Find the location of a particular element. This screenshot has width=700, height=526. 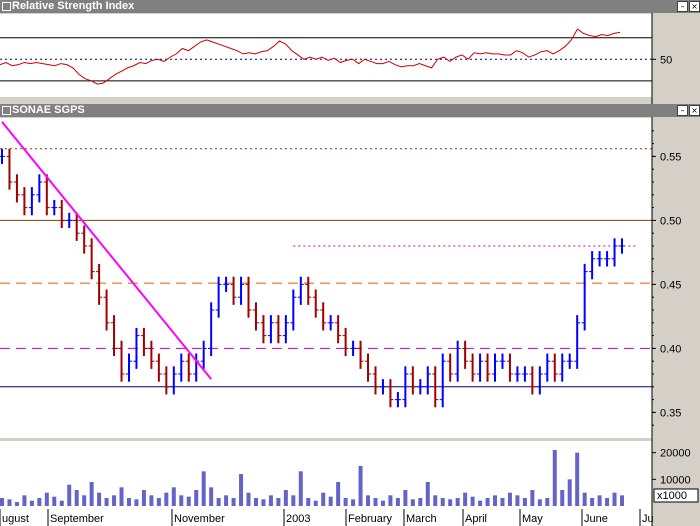

volume-y-tick-label: 10000 is located at coordinates (675, 480).